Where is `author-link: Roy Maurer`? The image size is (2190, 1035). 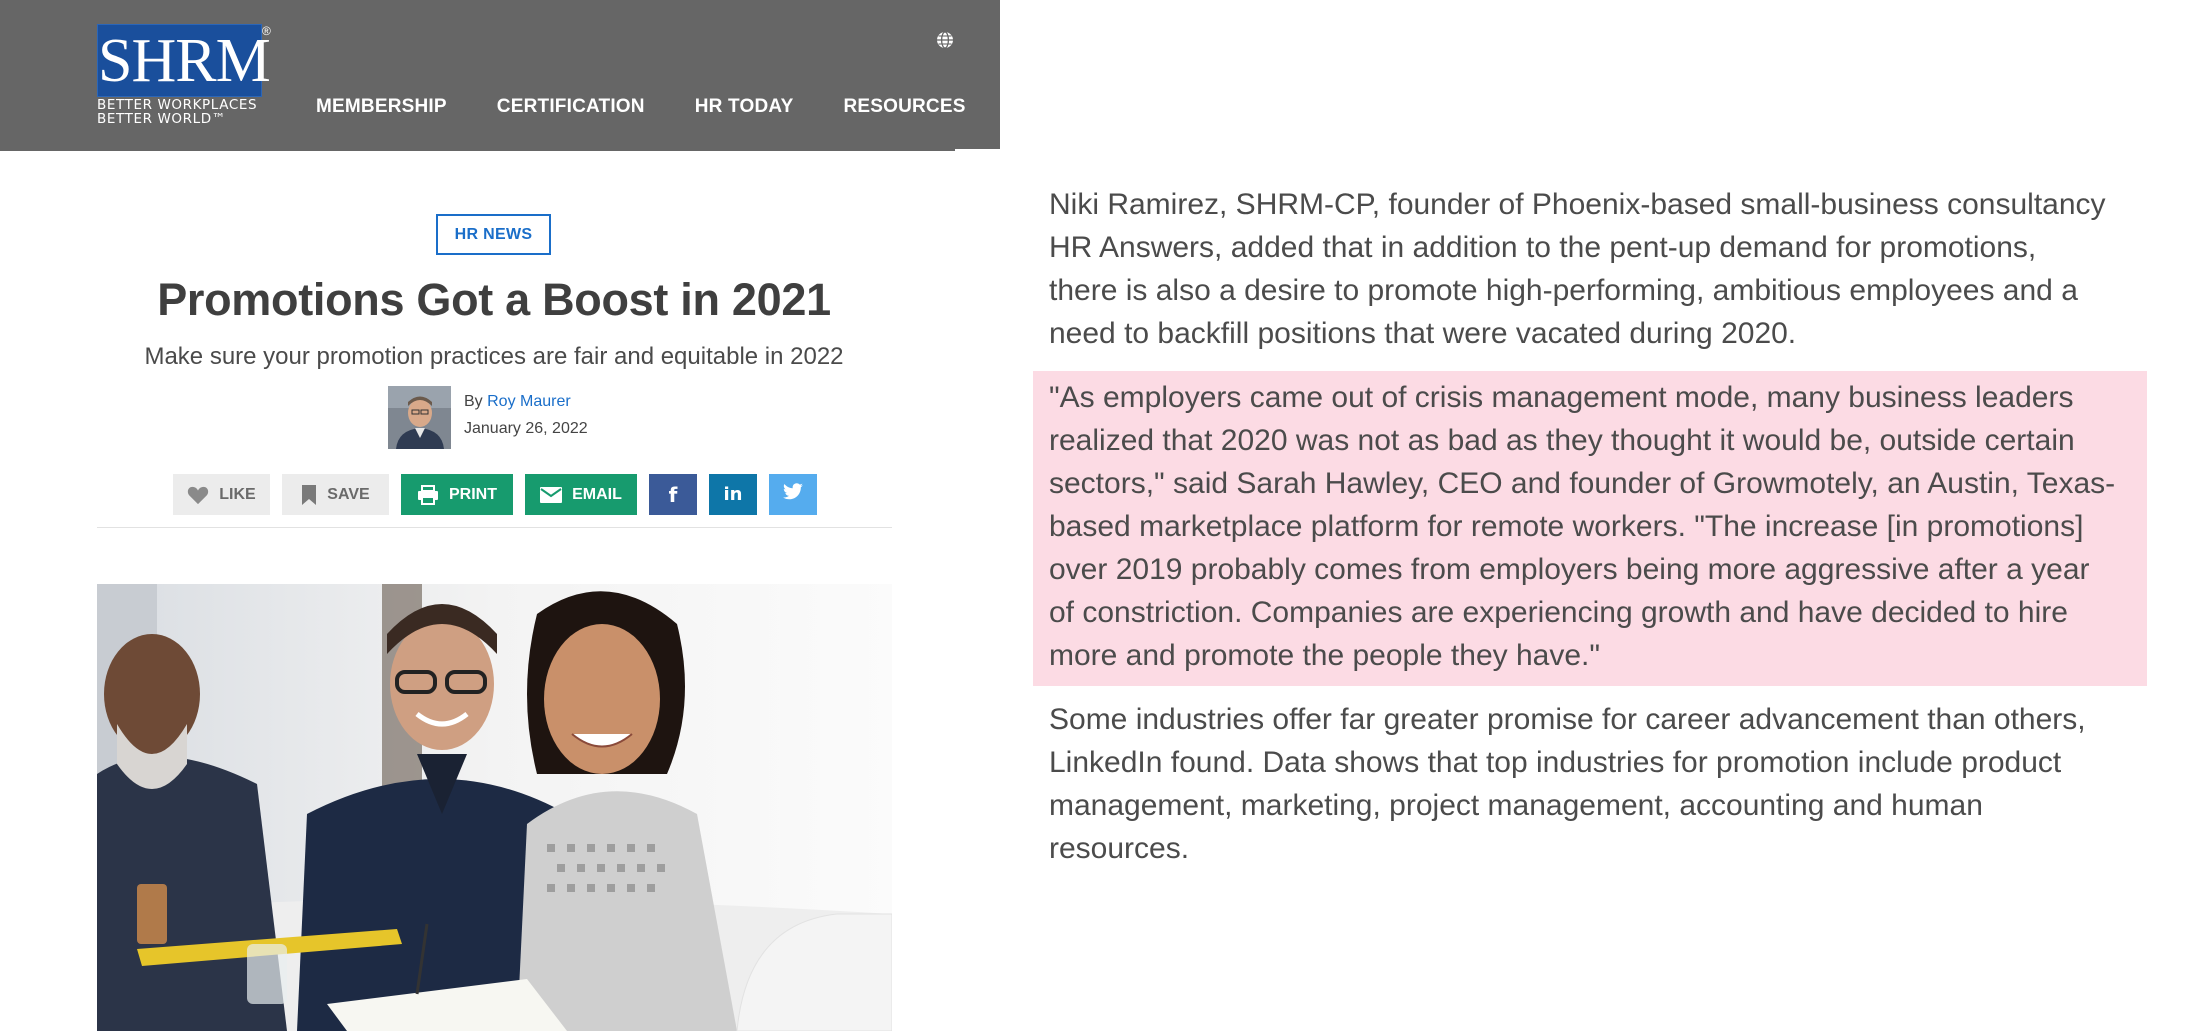
author-link: Roy Maurer is located at coordinates (529, 401).